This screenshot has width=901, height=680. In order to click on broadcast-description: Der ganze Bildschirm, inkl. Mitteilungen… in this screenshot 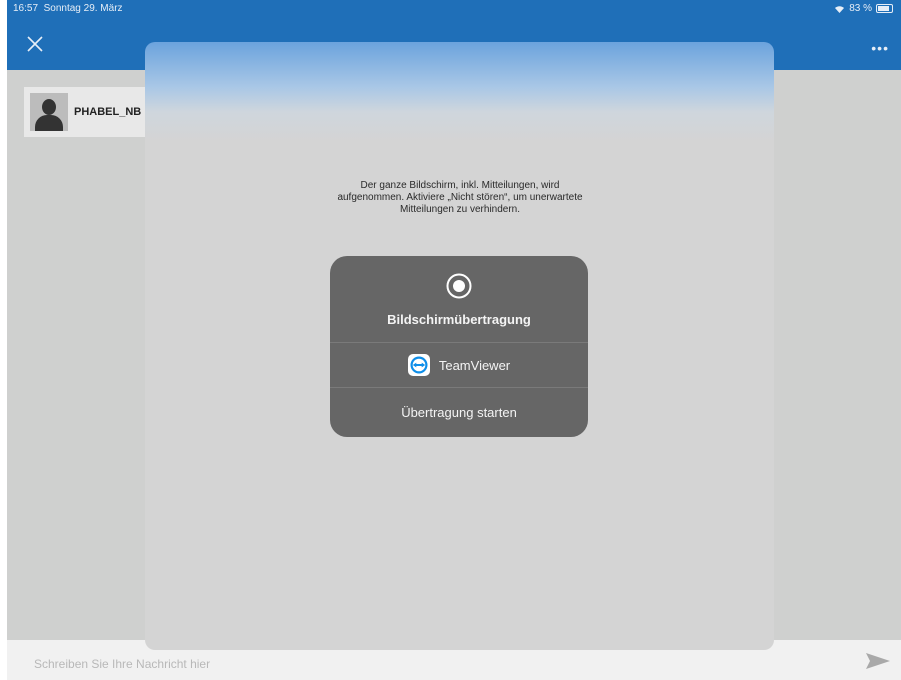, I will do `click(460, 197)`.